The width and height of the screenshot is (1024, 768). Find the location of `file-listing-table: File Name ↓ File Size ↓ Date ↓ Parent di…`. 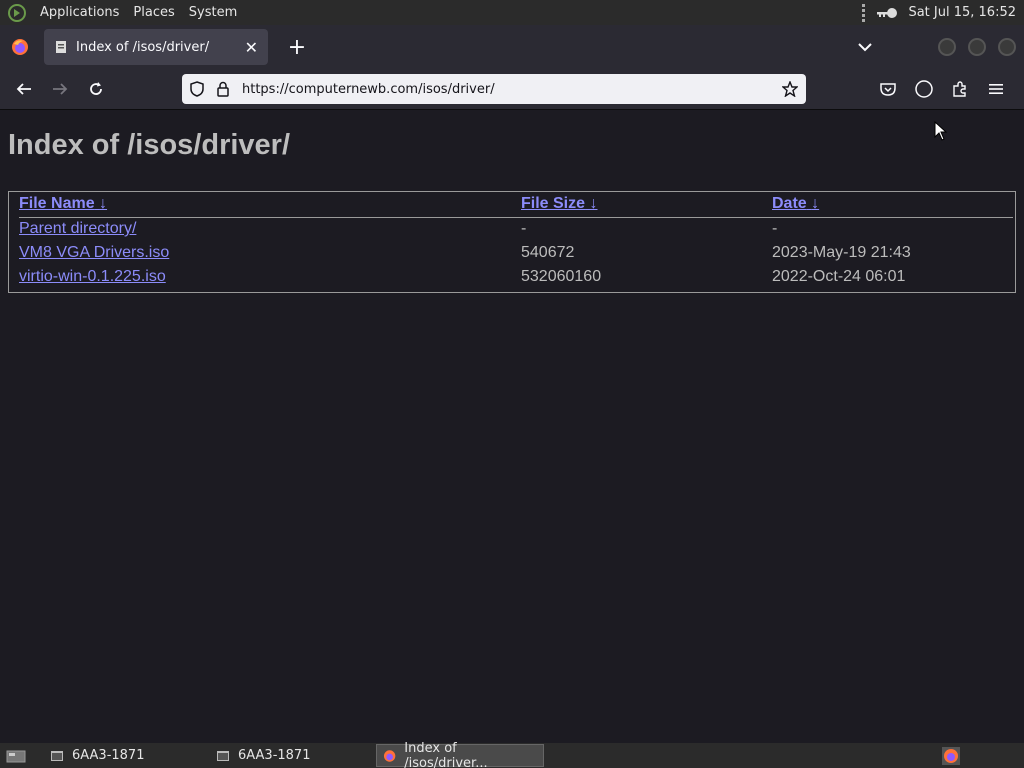

file-listing-table: File Name ↓ File Size ↓ Date ↓ Parent di… is located at coordinates (512, 242).